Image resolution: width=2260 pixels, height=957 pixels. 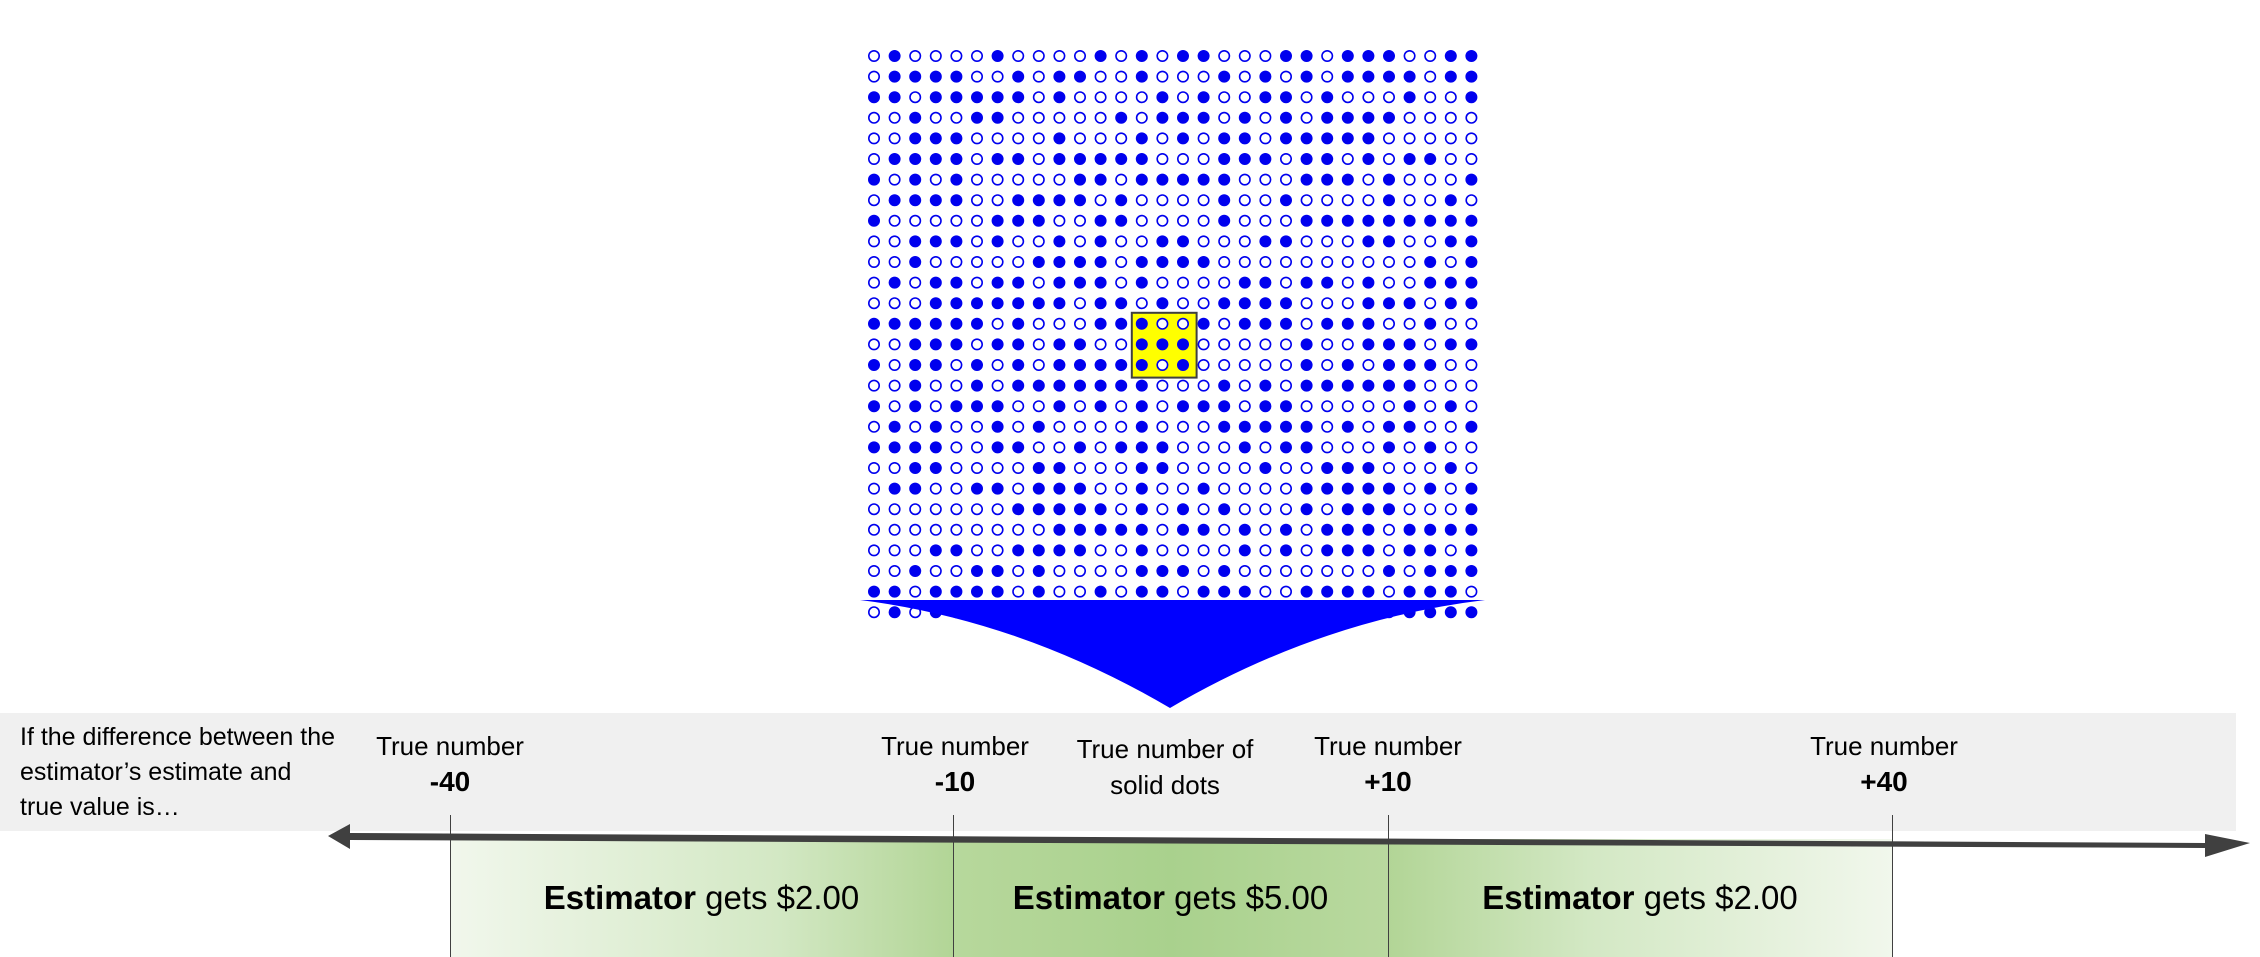 What do you see at coordinates (1289, 840) in the screenshot?
I see `number-line` at bounding box center [1289, 840].